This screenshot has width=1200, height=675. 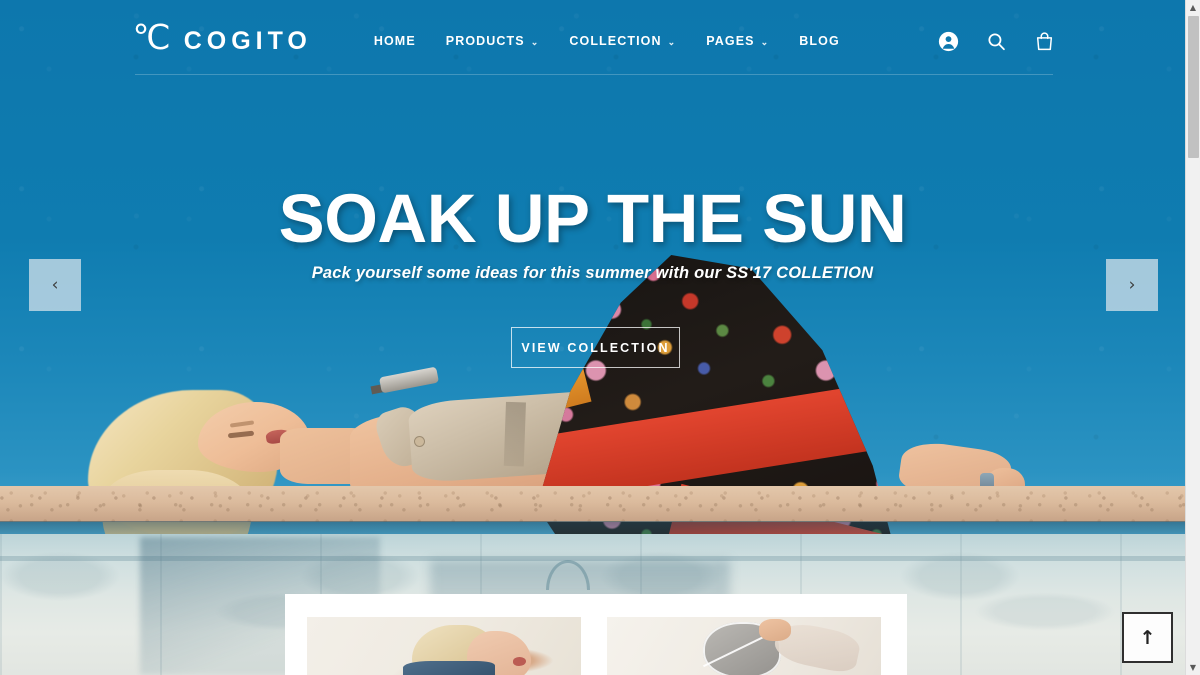 I want to click on nav-label-blog: BLOG, so click(x=819, y=41).